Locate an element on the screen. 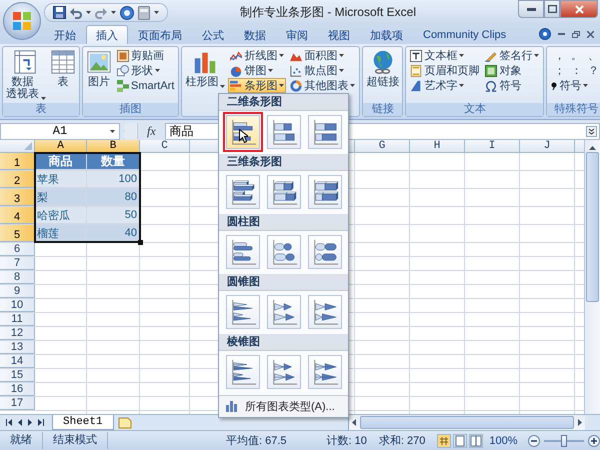 Image resolution: width=600 pixels, height=450 pixels. symbol-button: 、 is located at coordinates (593, 55).